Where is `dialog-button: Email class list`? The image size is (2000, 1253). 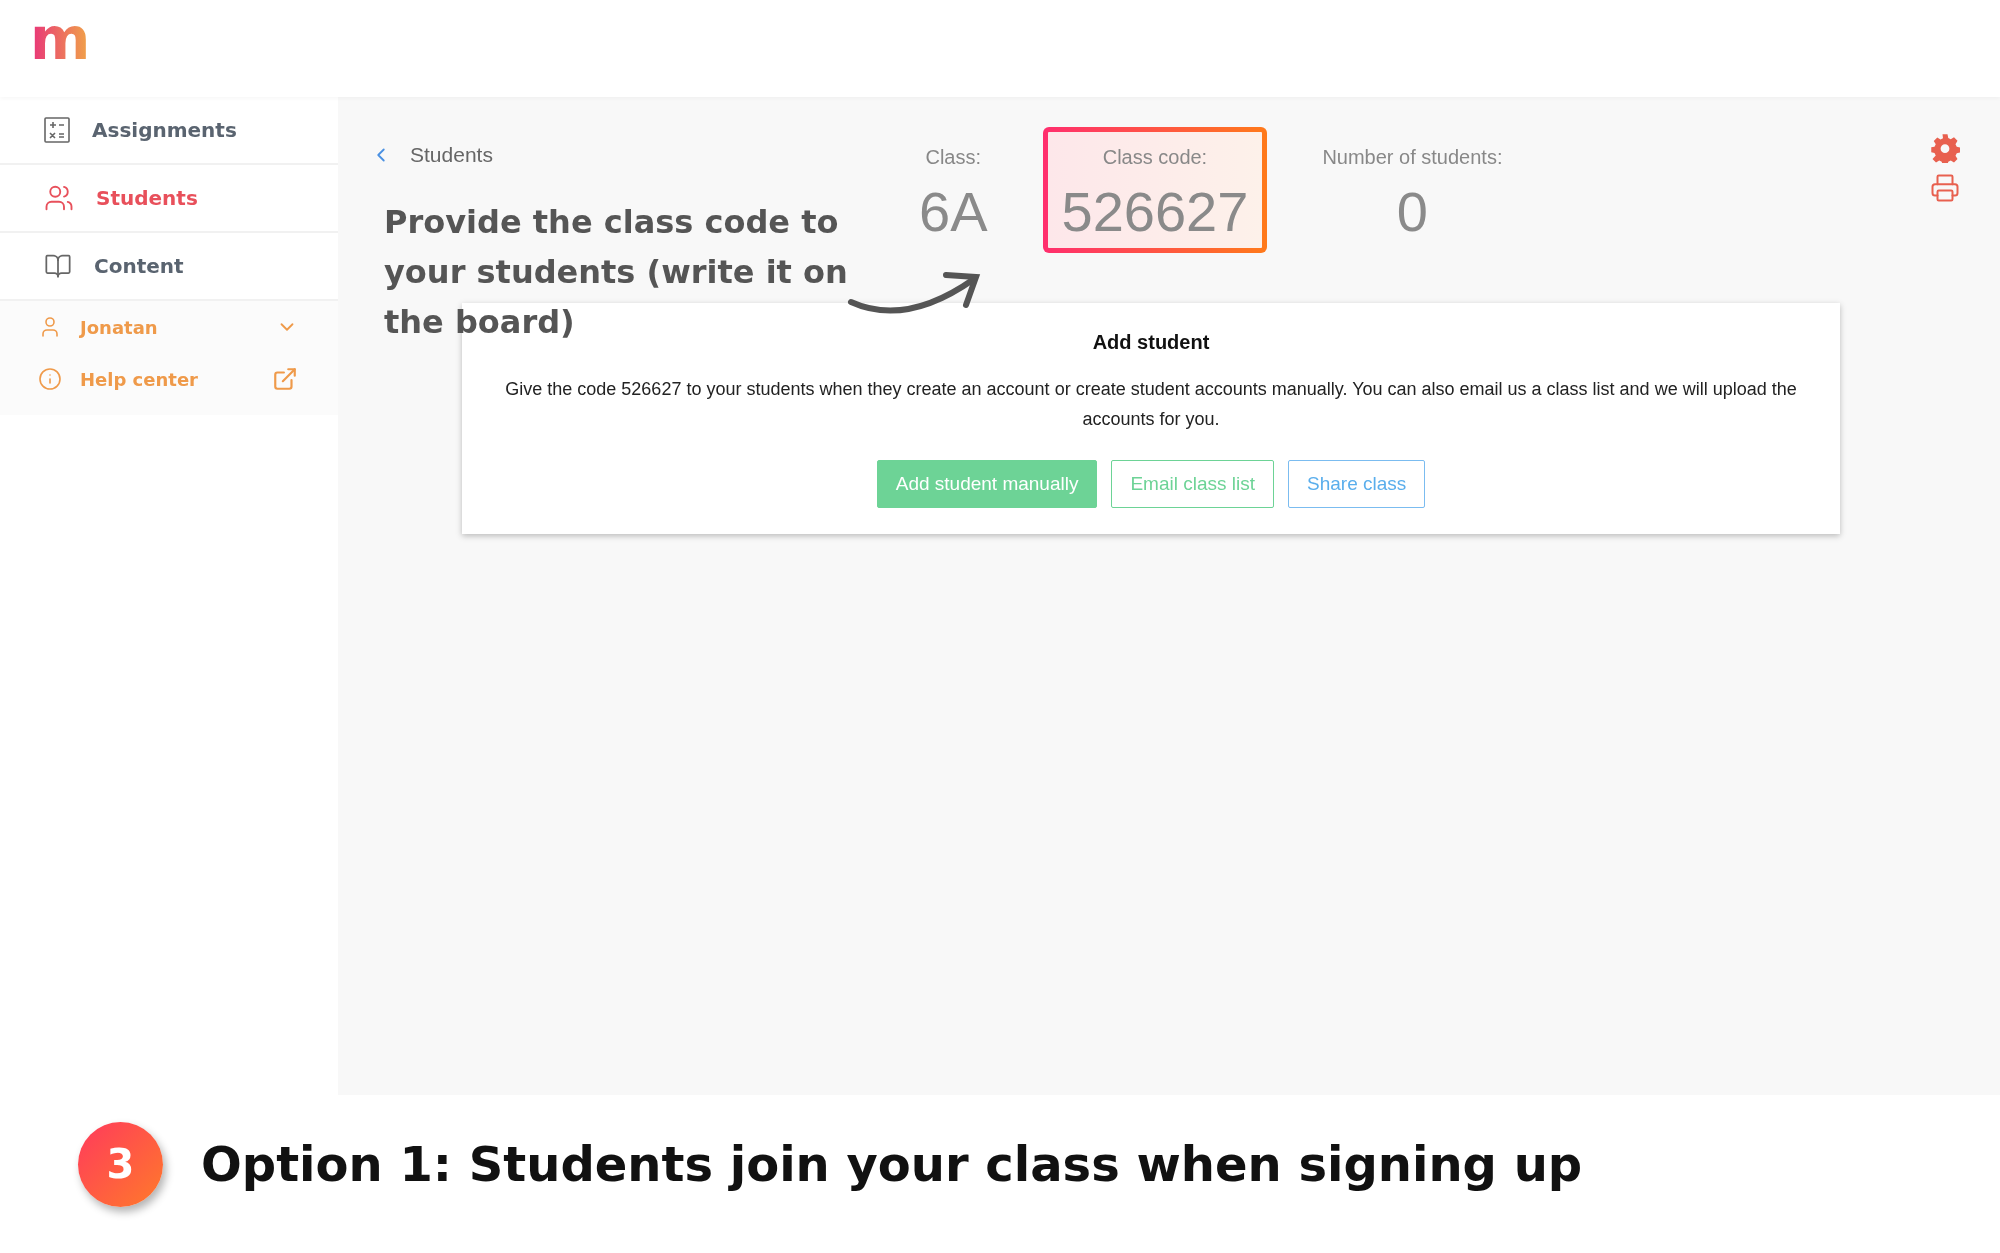 dialog-button: Email class list is located at coordinates (1192, 484).